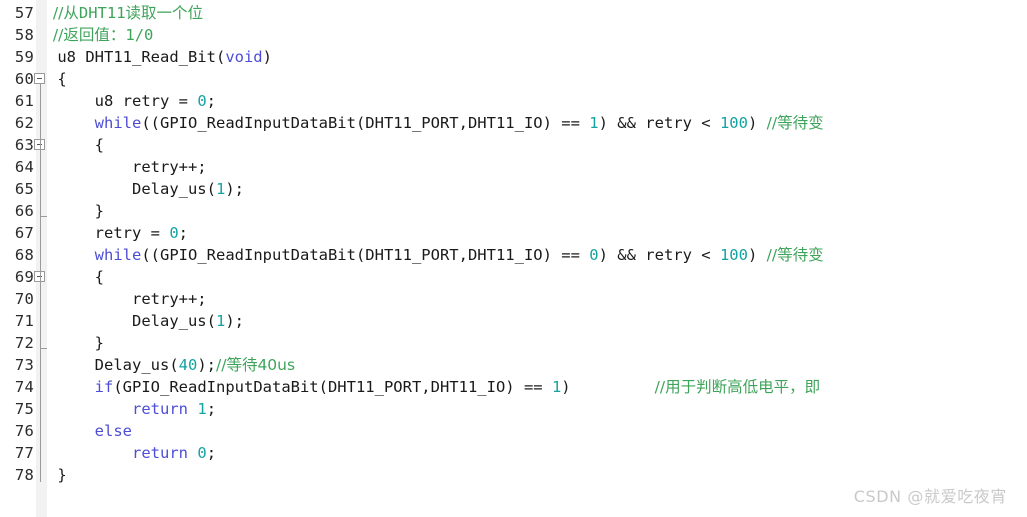 This screenshot has width=1027, height=517. Describe the element at coordinates (24, 299) in the screenshot. I see `line-number: 70` at that location.